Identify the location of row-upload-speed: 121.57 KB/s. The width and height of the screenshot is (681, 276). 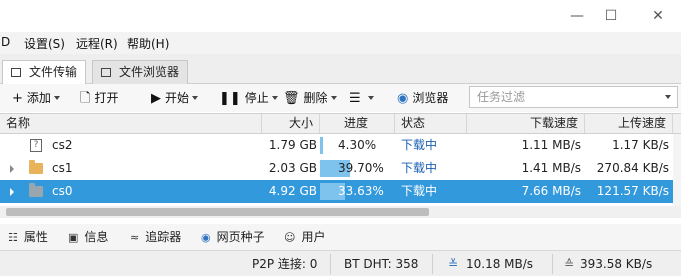
(632, 191).